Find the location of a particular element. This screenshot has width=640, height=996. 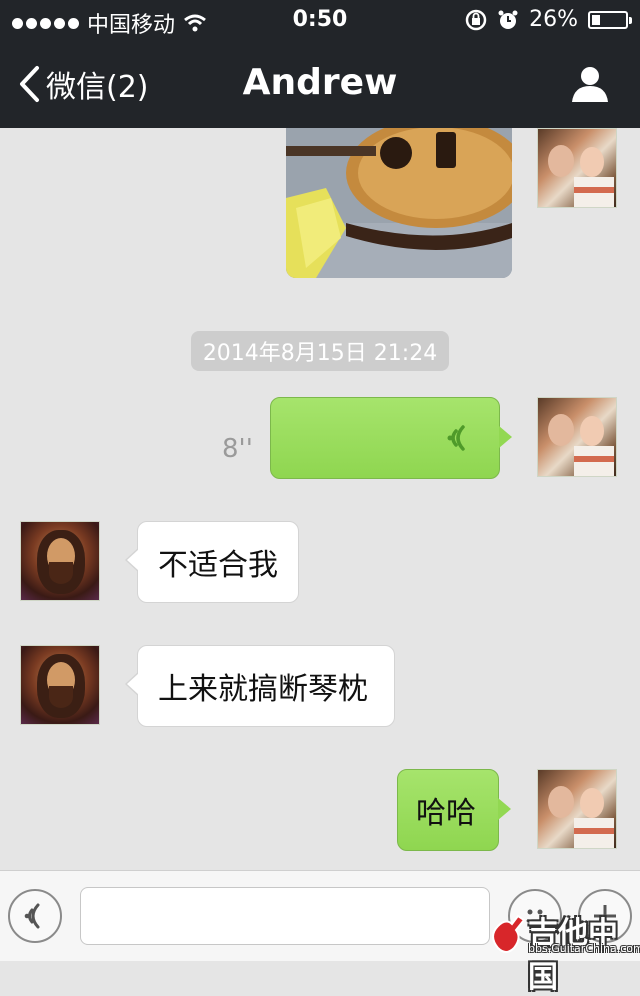

timestamp: 2014年8月15日 21:24 is located at coordinates (320, 351).